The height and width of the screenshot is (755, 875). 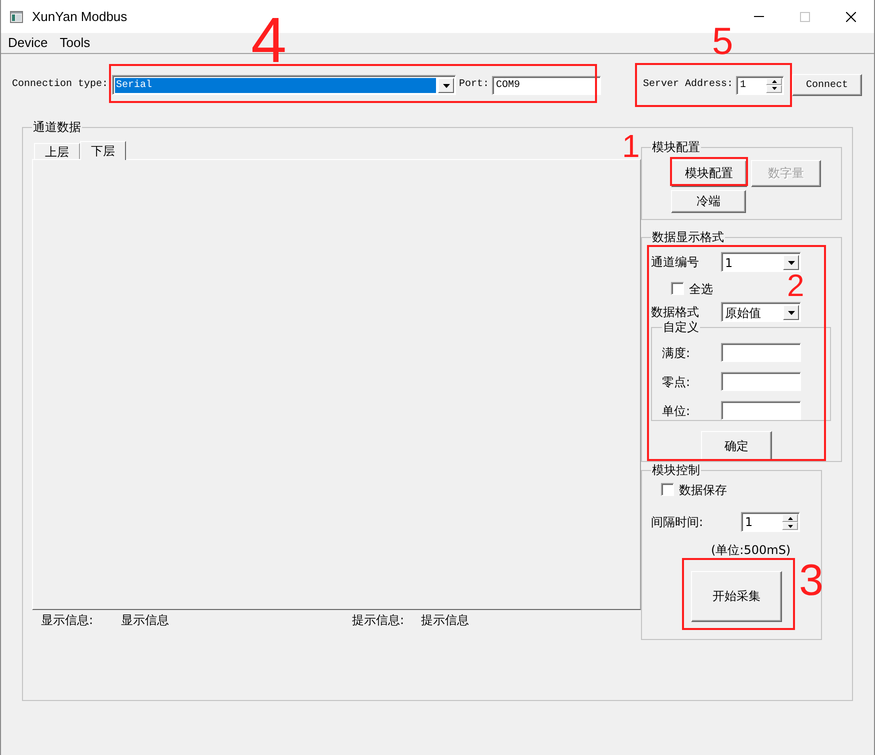 What do you see at coordinates (751, 550) in the screenshot?
I see `unit-note: (单位:500mS)` at bounding box center [751, 550].